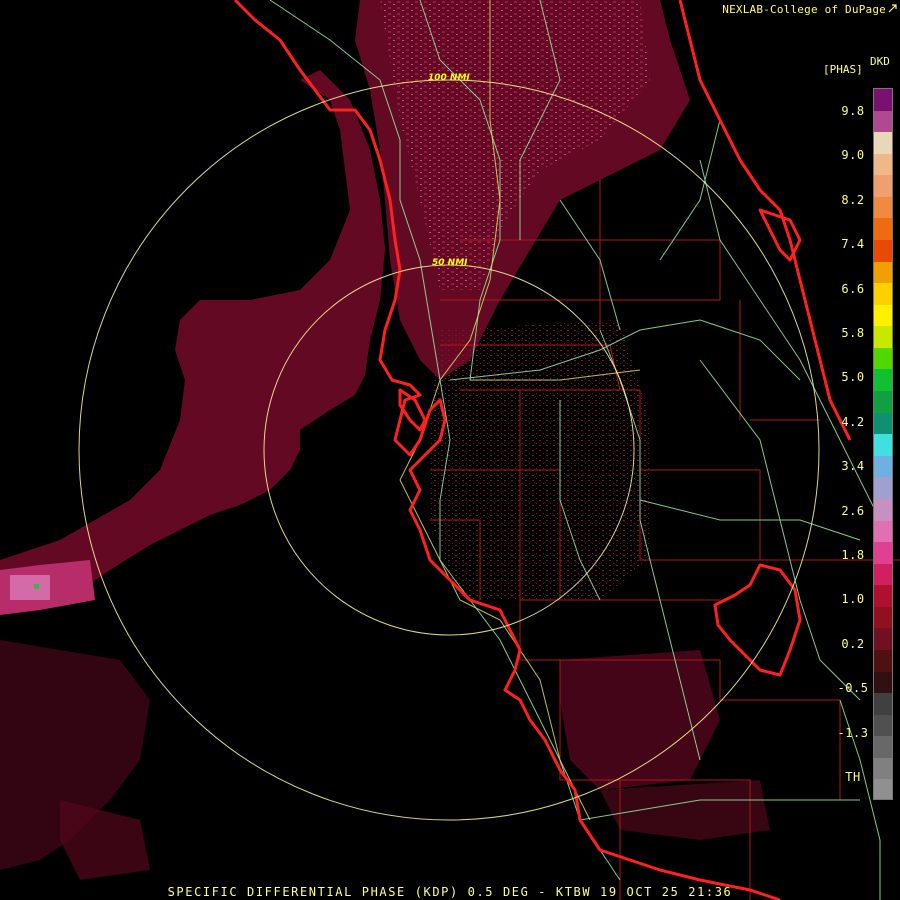  Describe the element at coordinates (853, 377) in the screenshot. I see `color-scale-tick: 5.0` at that location.